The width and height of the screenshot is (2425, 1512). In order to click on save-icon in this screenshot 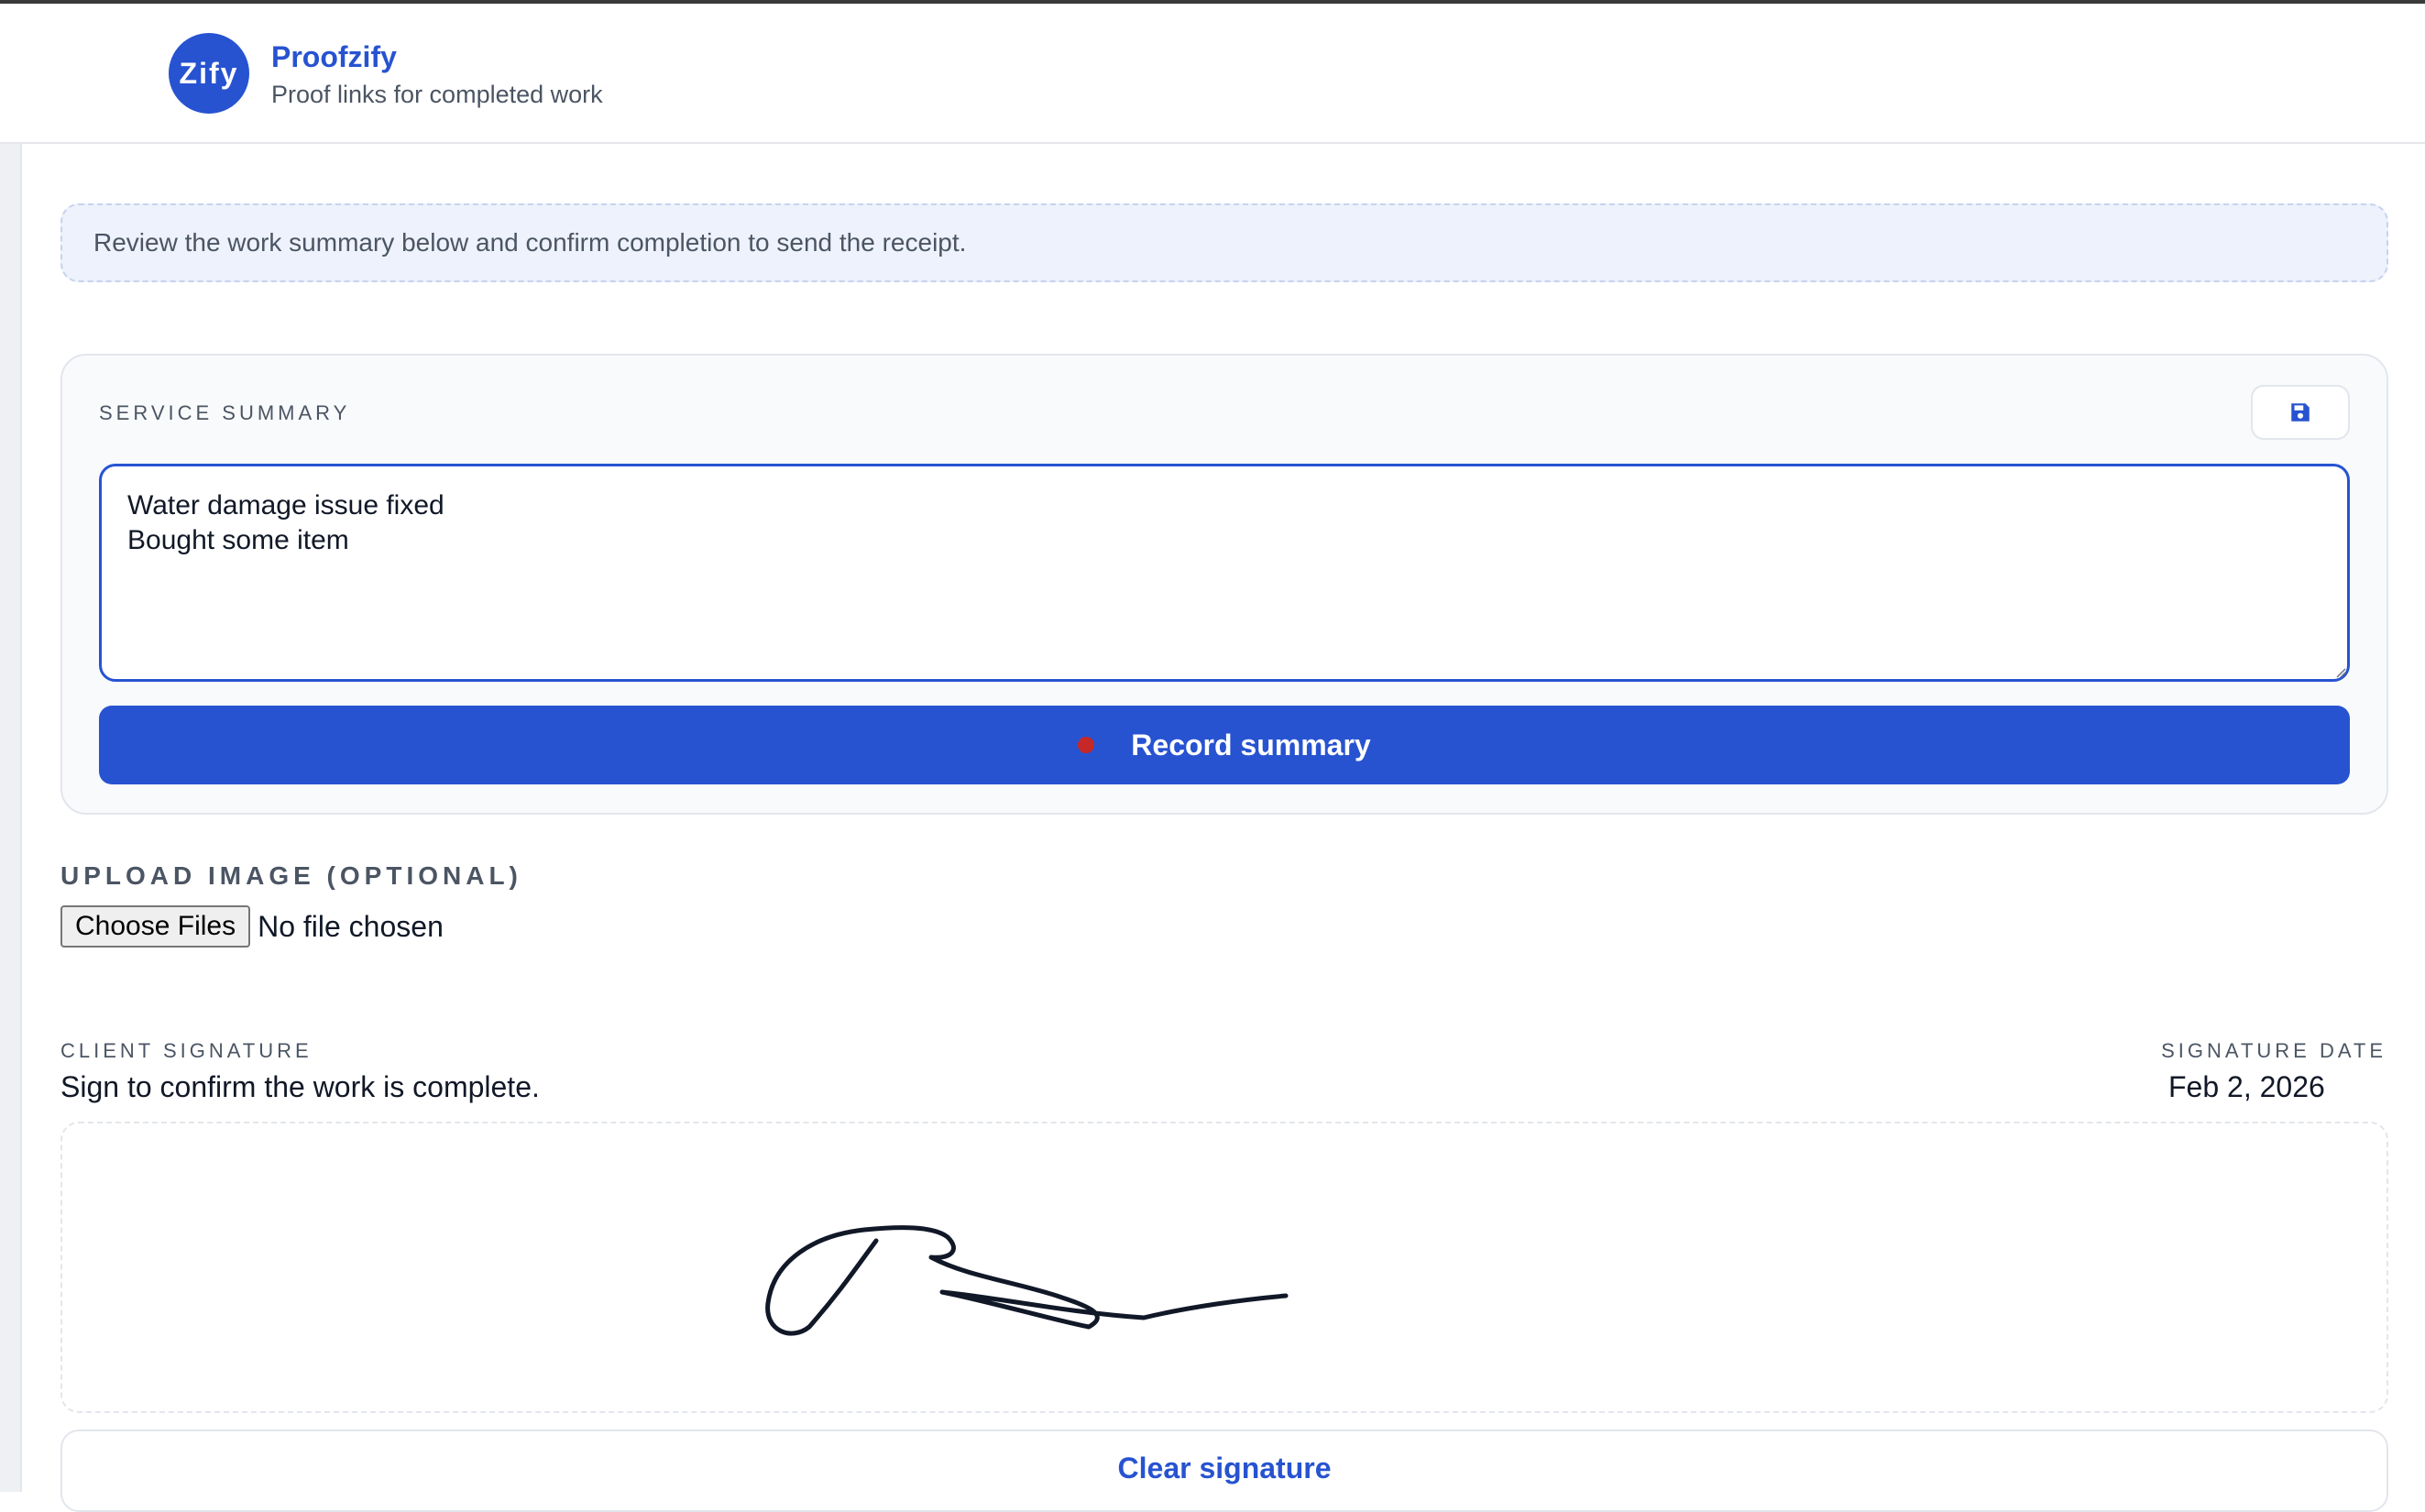, I will do `click(2300, 412)`.